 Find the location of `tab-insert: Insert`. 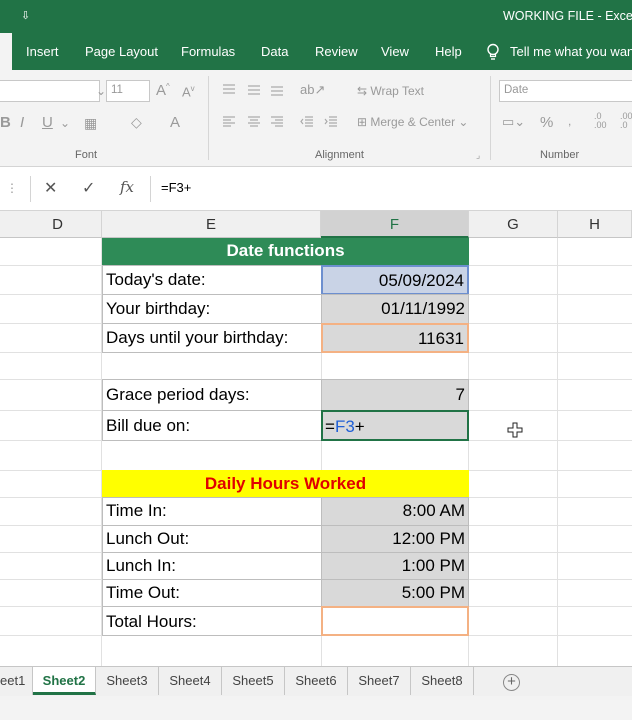

tab-insert: Insert is located at coordinates (42, 51).